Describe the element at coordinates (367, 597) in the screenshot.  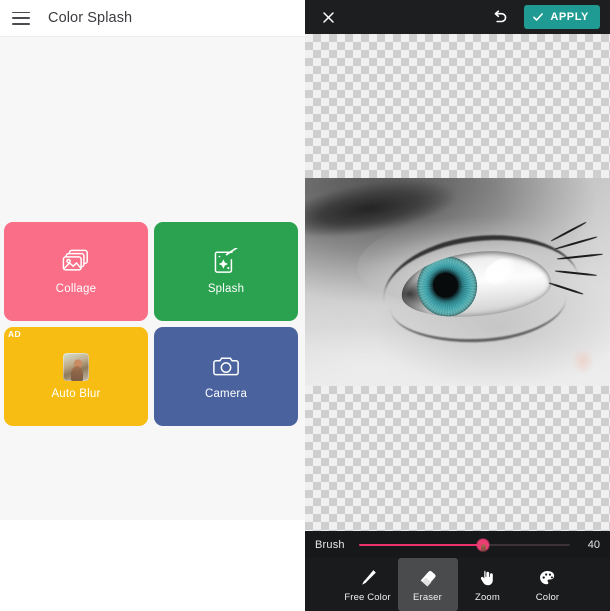
I see `tool-label: Free Color` at that location.